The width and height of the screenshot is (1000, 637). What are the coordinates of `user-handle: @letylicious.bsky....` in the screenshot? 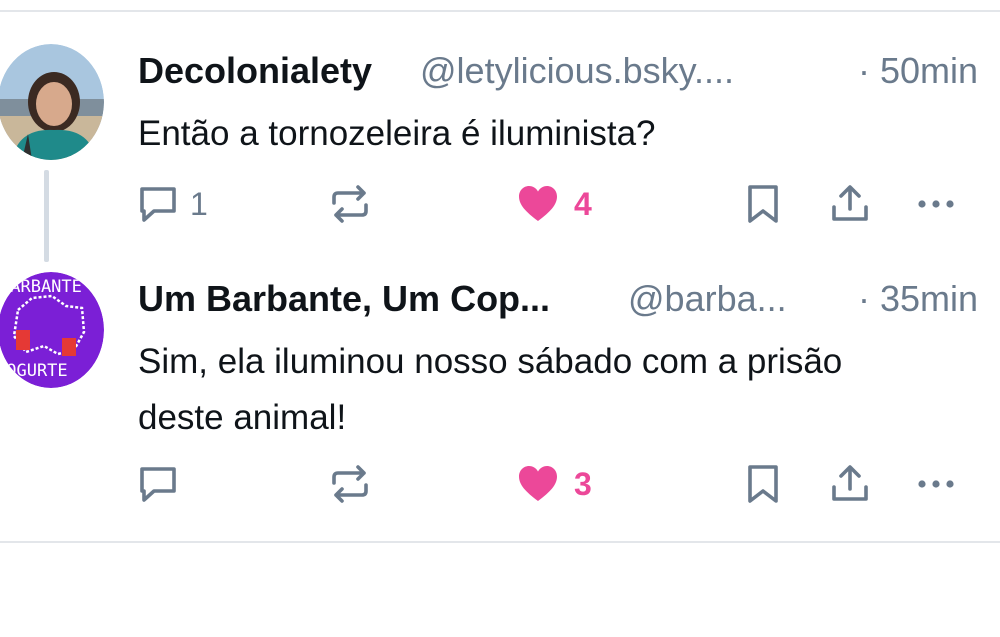 It's located at (577, 71).